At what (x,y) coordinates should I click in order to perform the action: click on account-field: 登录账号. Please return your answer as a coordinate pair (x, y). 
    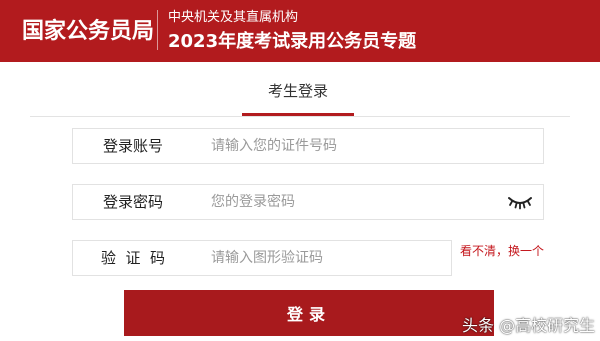
    Looking at the image, I should click on (308, 146).